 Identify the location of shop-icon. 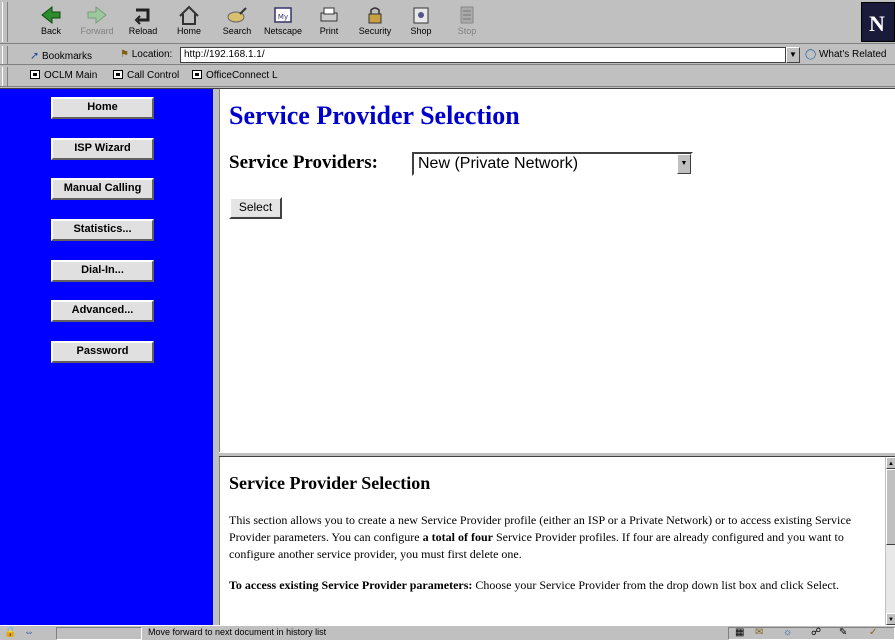
(421, 15).